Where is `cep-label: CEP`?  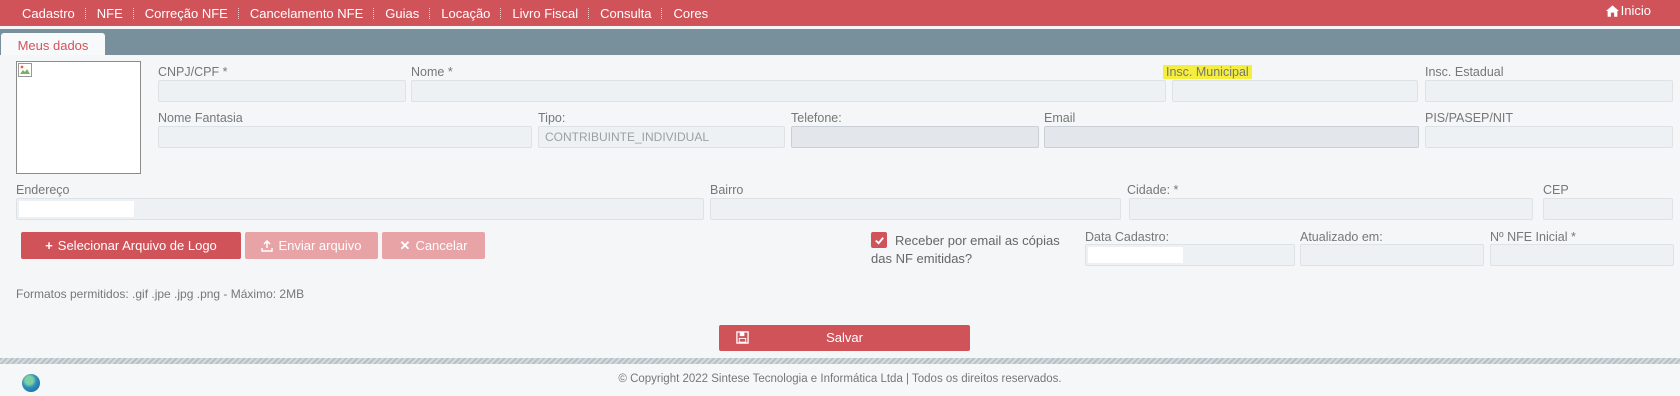
cep-label: CEP is located at coordinates (1556, 190).